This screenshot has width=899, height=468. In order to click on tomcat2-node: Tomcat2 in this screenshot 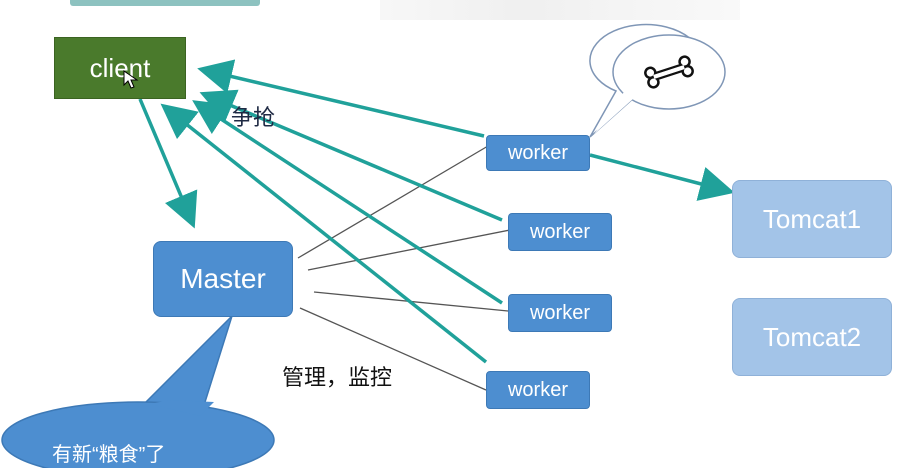, I will do `click(812, 337)`.